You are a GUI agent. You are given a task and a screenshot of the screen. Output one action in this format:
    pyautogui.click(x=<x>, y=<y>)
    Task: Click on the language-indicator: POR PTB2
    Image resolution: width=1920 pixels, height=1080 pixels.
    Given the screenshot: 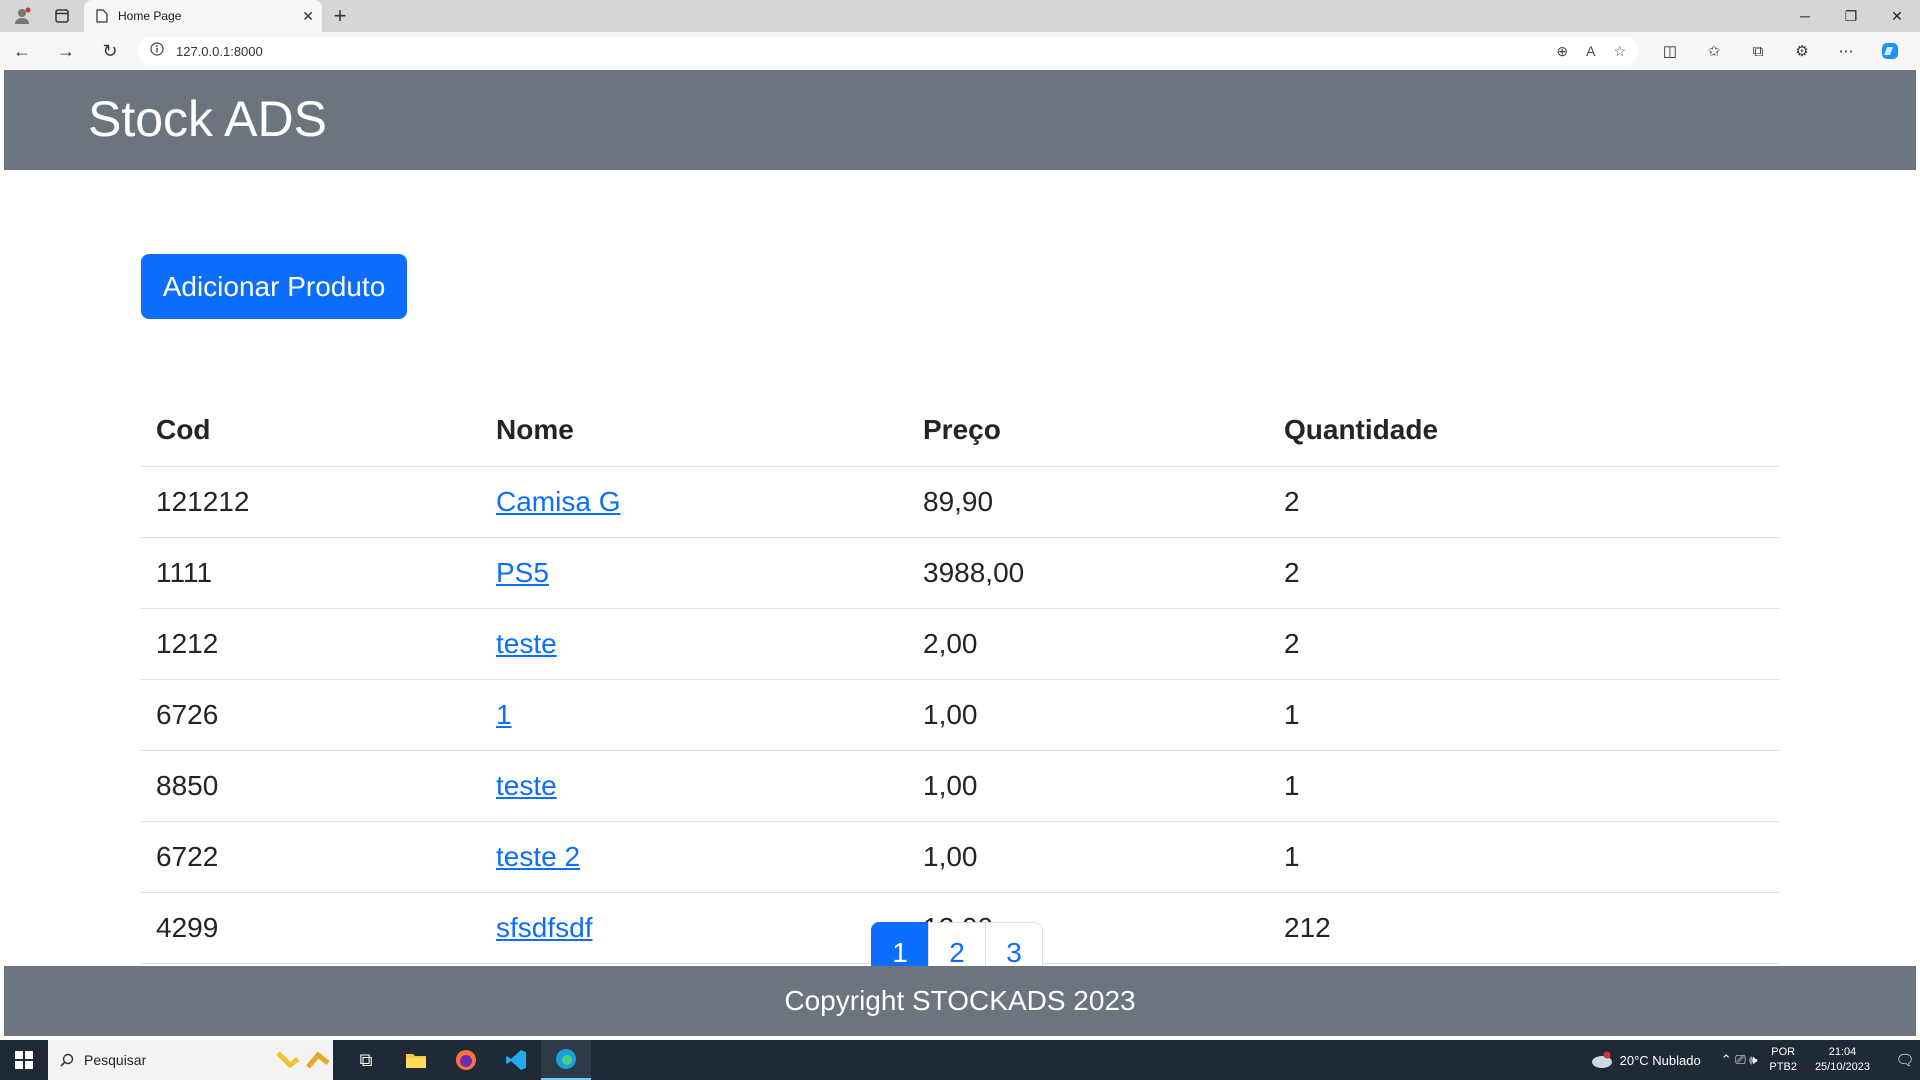 What is the action you would take?
    pyautogui.click(x=1783, y=1060)
    